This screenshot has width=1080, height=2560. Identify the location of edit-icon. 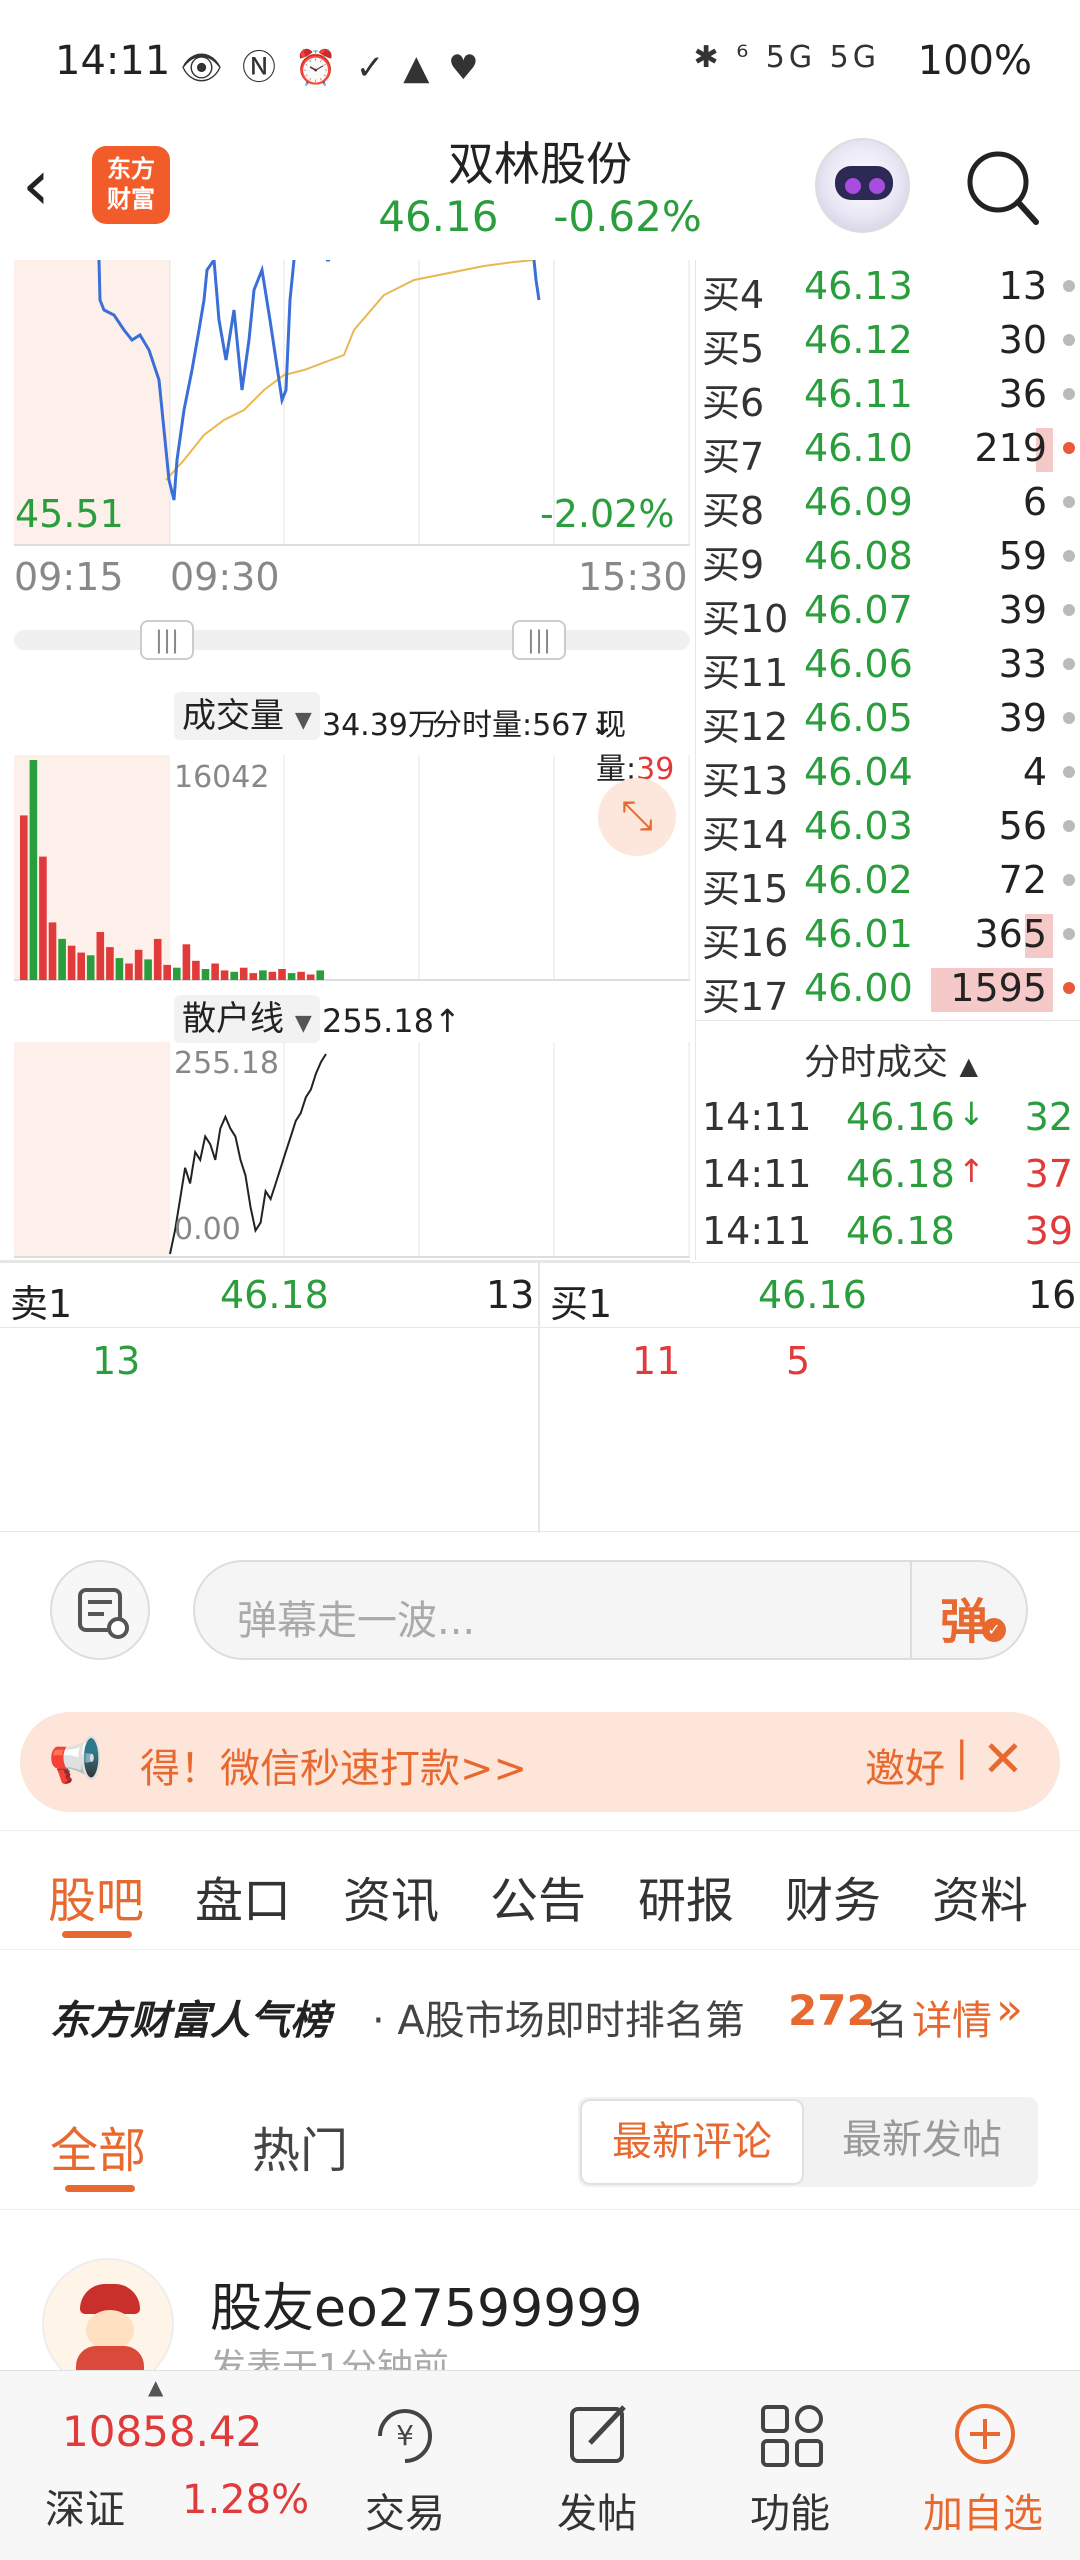
(598, 2434).